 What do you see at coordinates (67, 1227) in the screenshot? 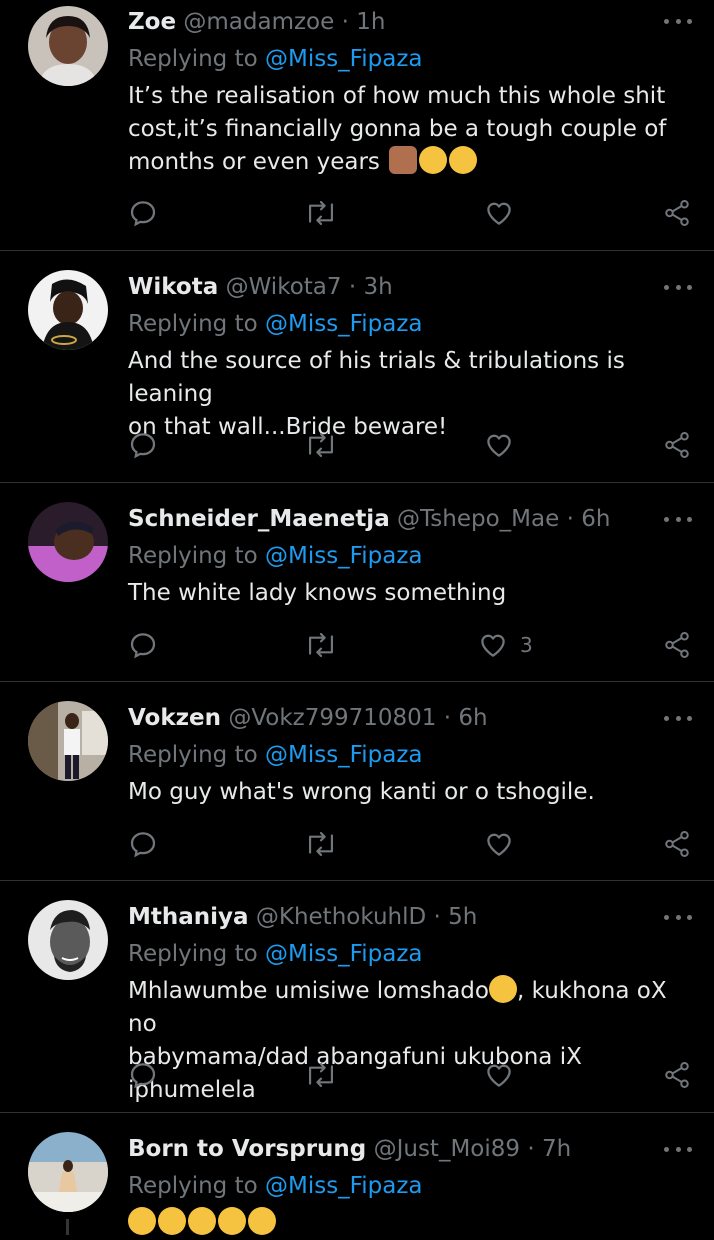
I see `thread-line` at bounding box center [67, 1227].